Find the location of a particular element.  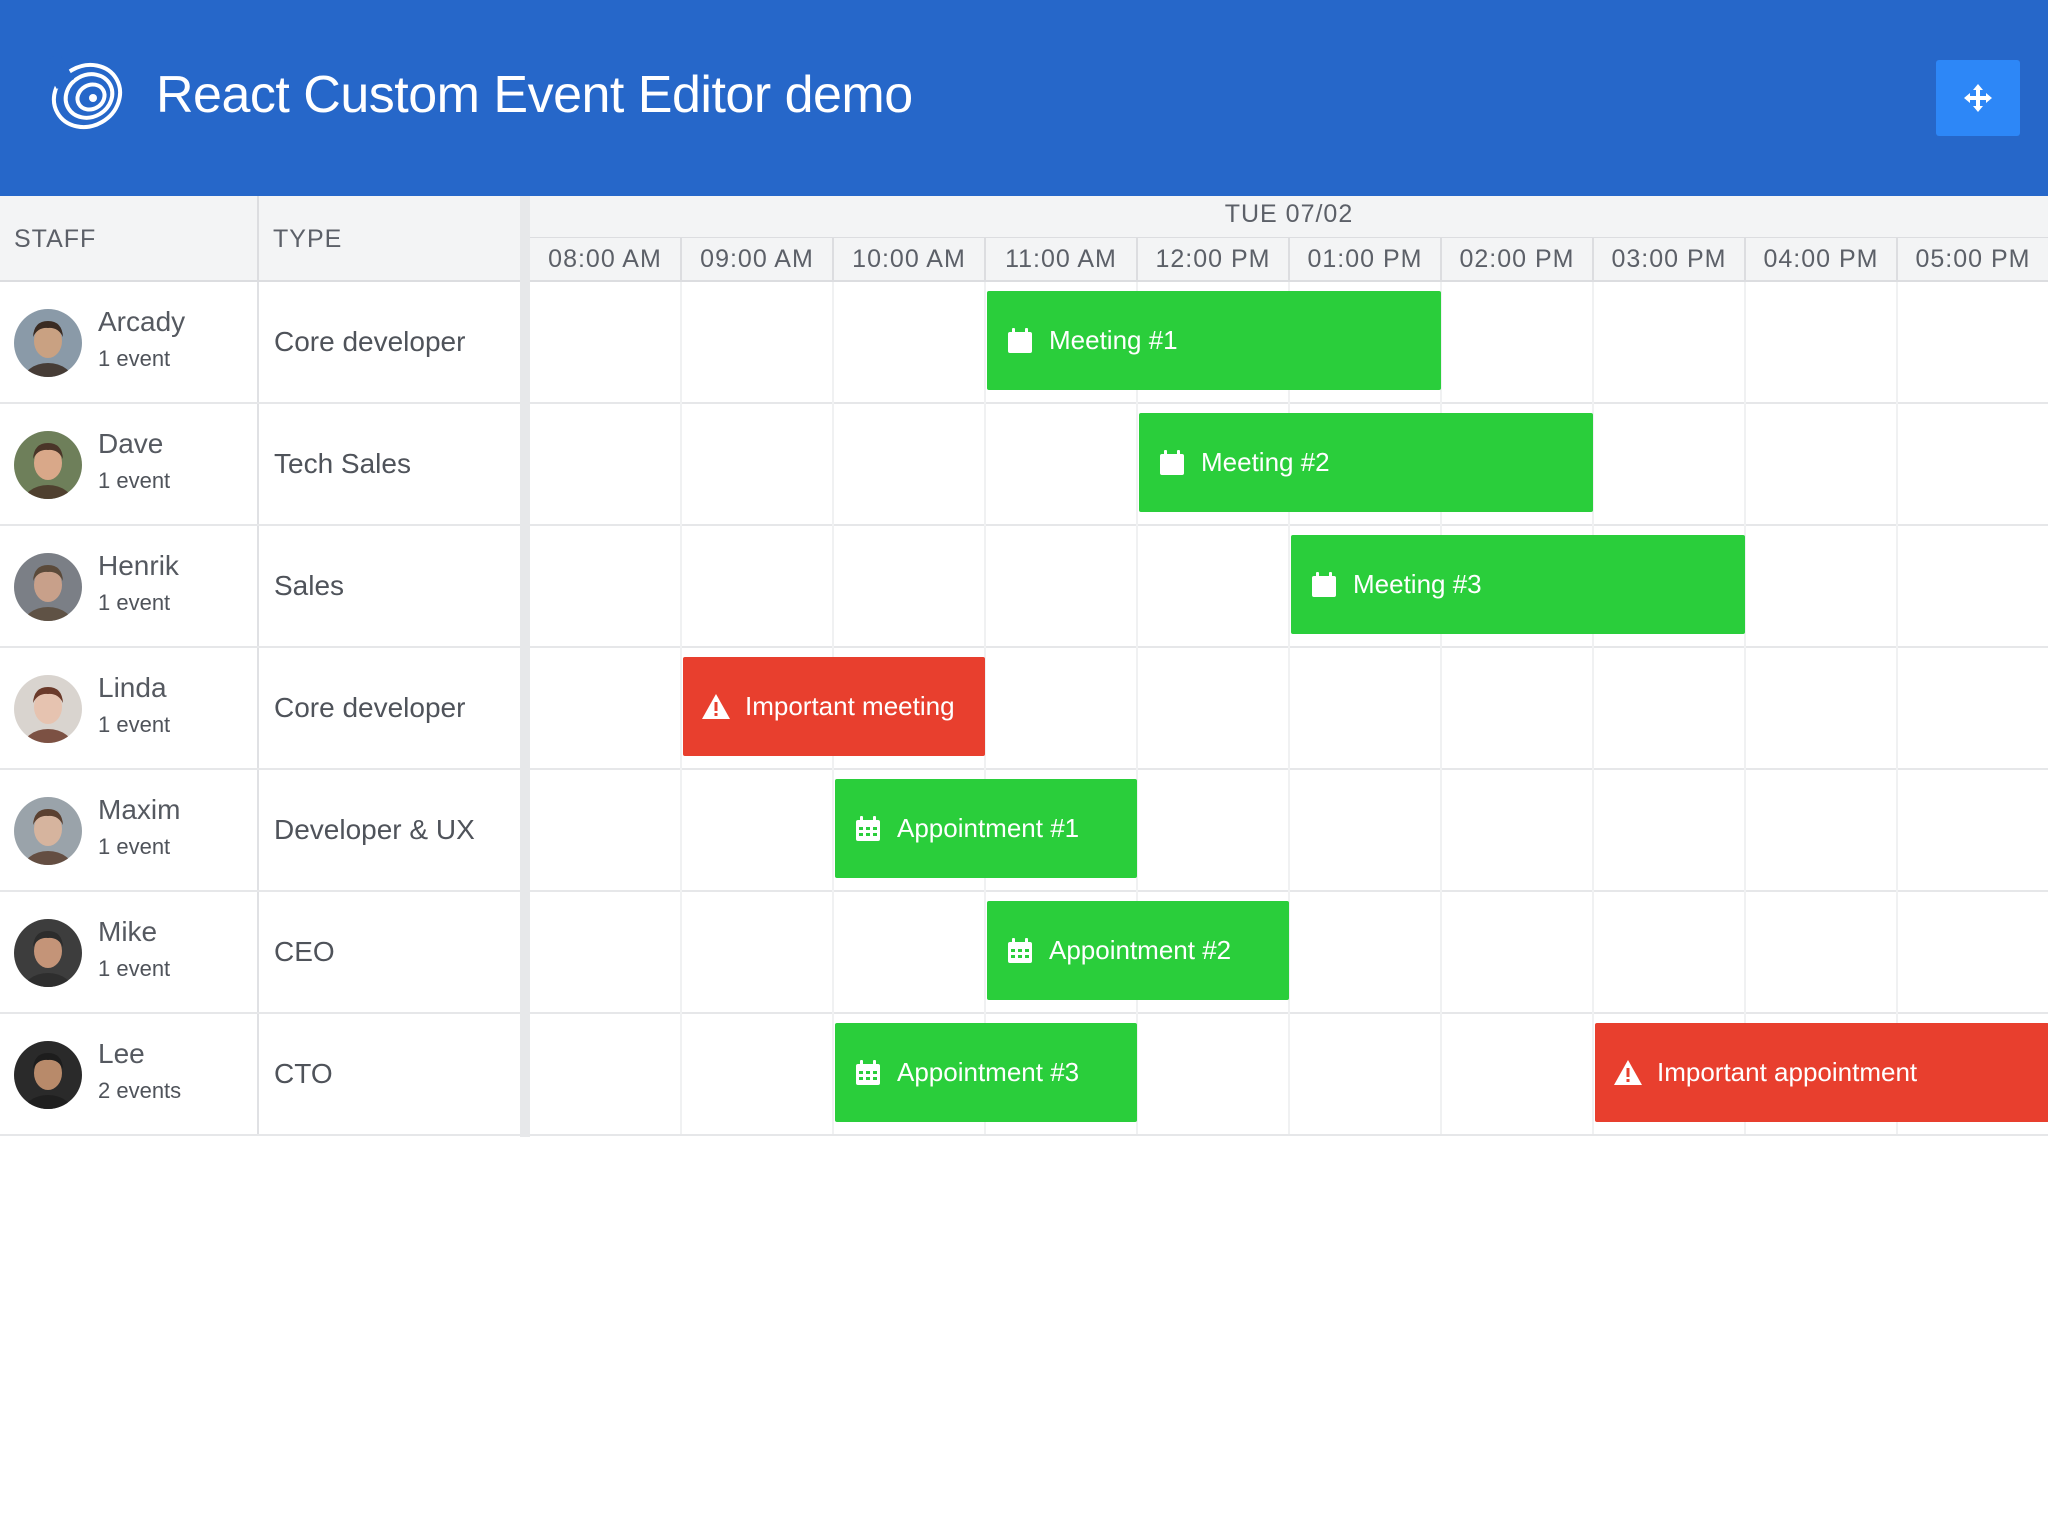

staff-cell: Maxim 1 event is located at coordinates (129, 830).